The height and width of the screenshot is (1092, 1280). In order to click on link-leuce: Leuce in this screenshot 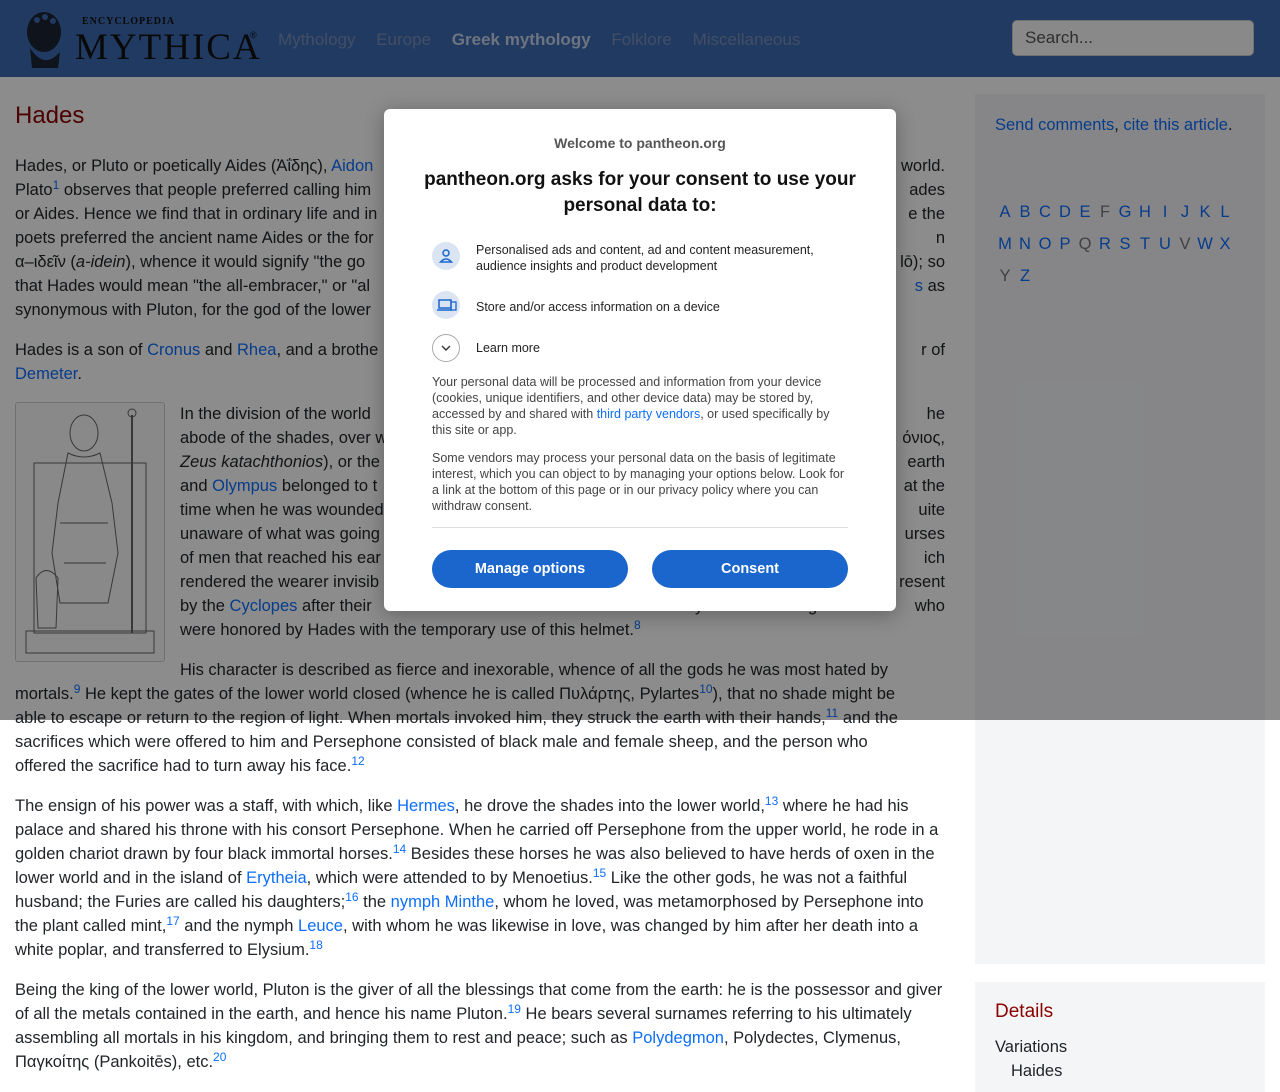, I will do `click(320, 926)`.